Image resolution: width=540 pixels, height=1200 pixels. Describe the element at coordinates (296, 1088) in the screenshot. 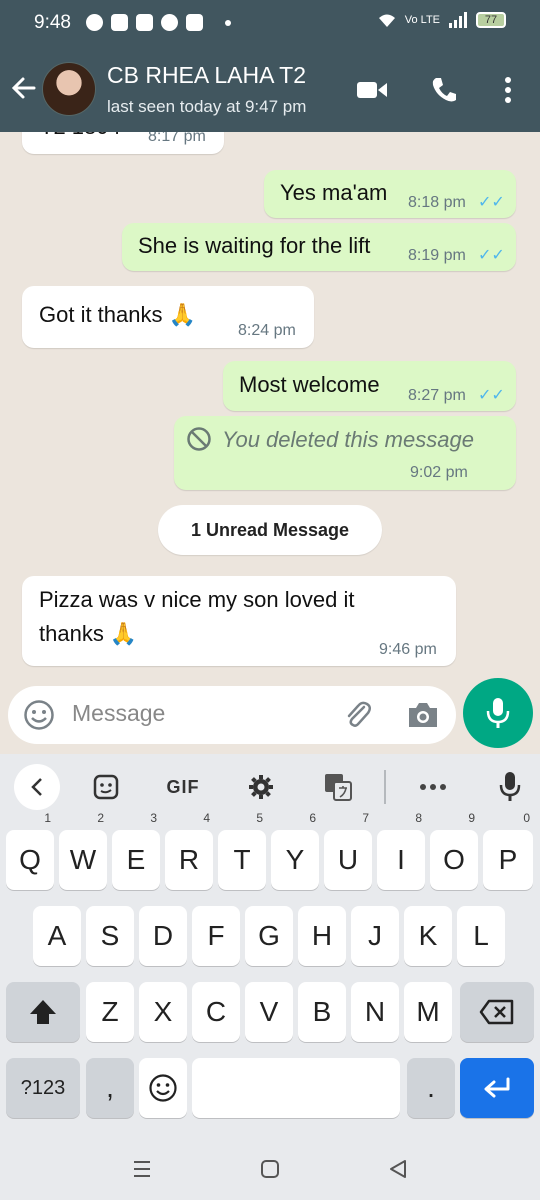

I see `space-key` at that location.